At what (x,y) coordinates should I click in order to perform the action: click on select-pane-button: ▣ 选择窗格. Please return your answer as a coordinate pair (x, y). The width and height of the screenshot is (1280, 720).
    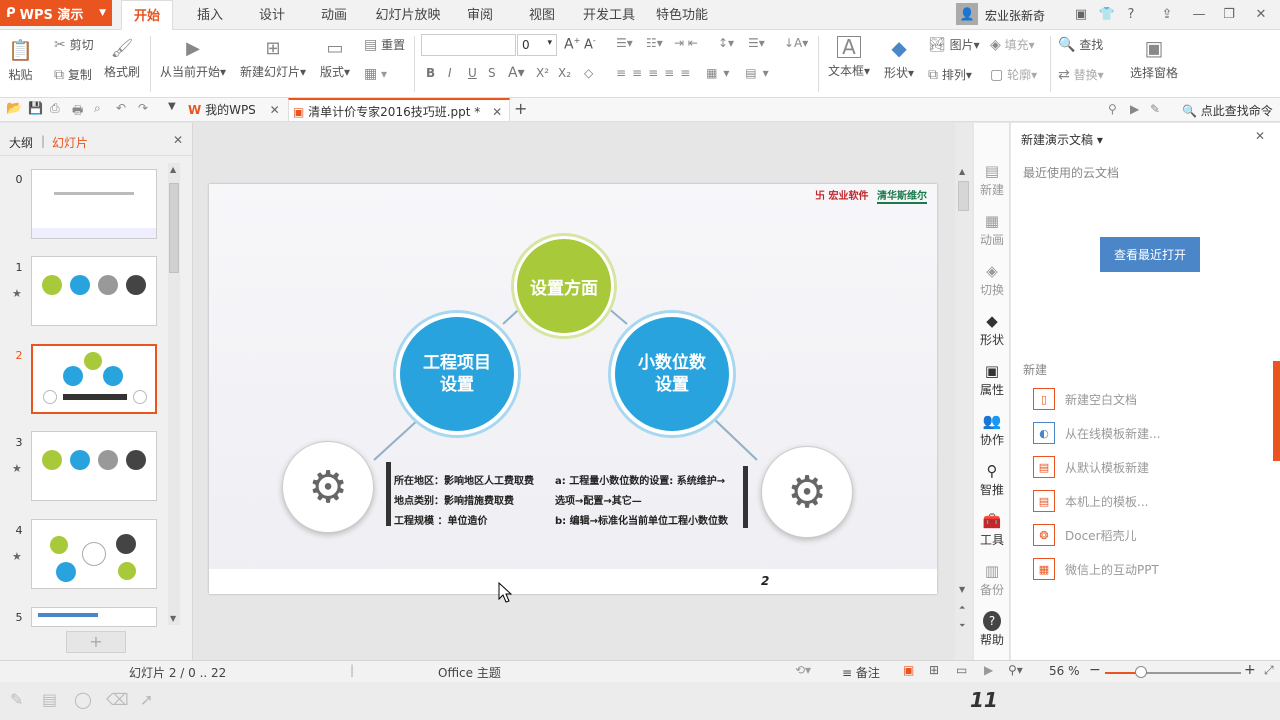
    Looking at the image, I should click on (1154, 58).